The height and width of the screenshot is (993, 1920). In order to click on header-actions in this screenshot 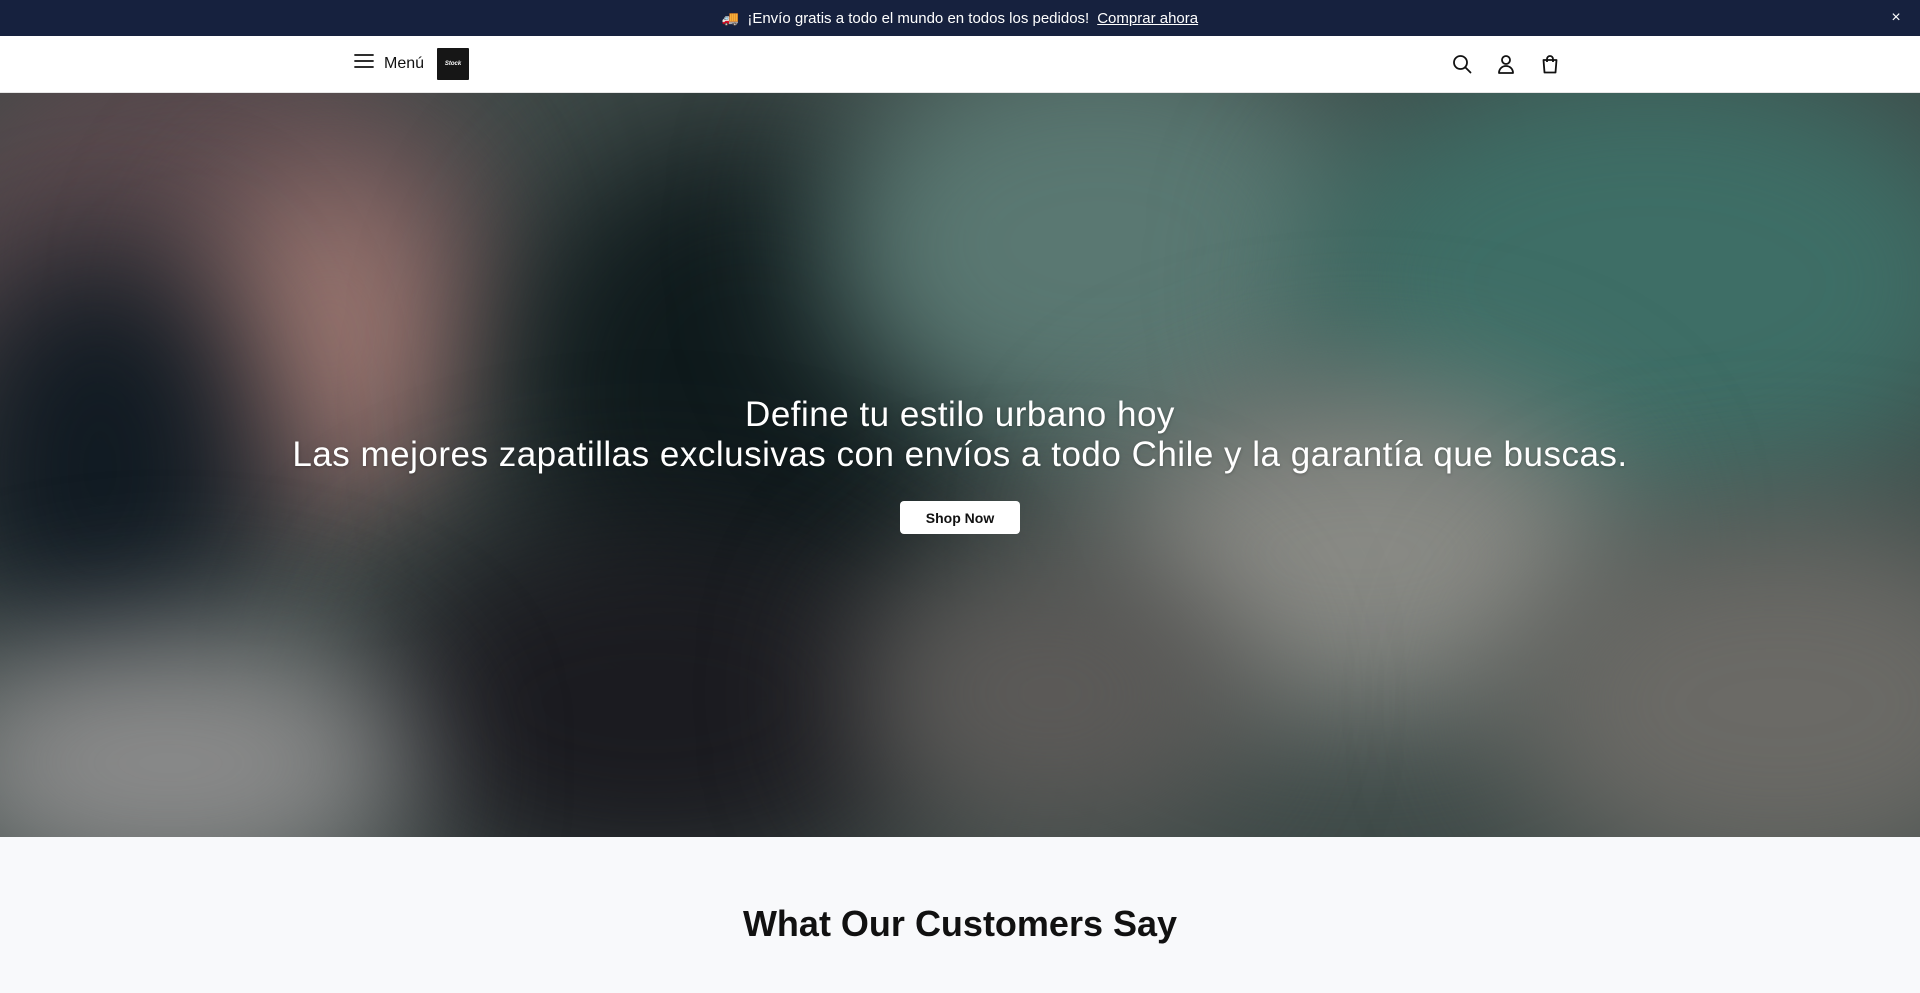, I will do `click(1506, 64)`.